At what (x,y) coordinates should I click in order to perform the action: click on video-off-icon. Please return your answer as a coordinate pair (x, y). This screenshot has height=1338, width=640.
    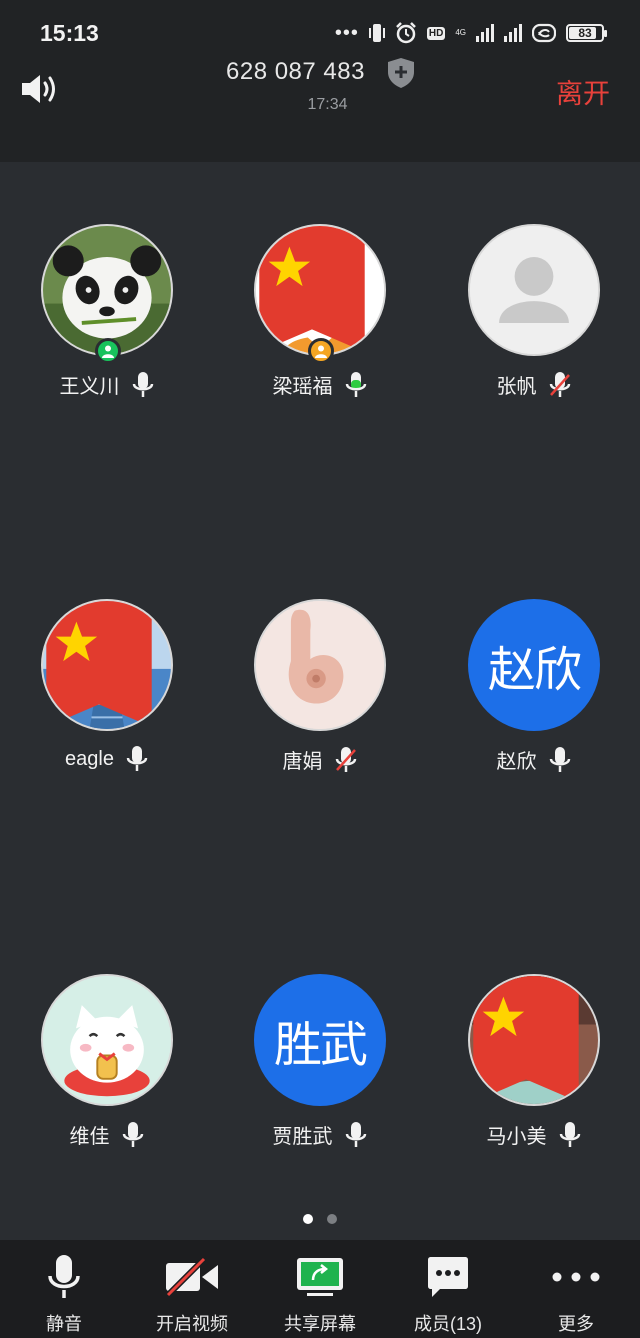
    Looking at the image, I should click on (191, 1277).